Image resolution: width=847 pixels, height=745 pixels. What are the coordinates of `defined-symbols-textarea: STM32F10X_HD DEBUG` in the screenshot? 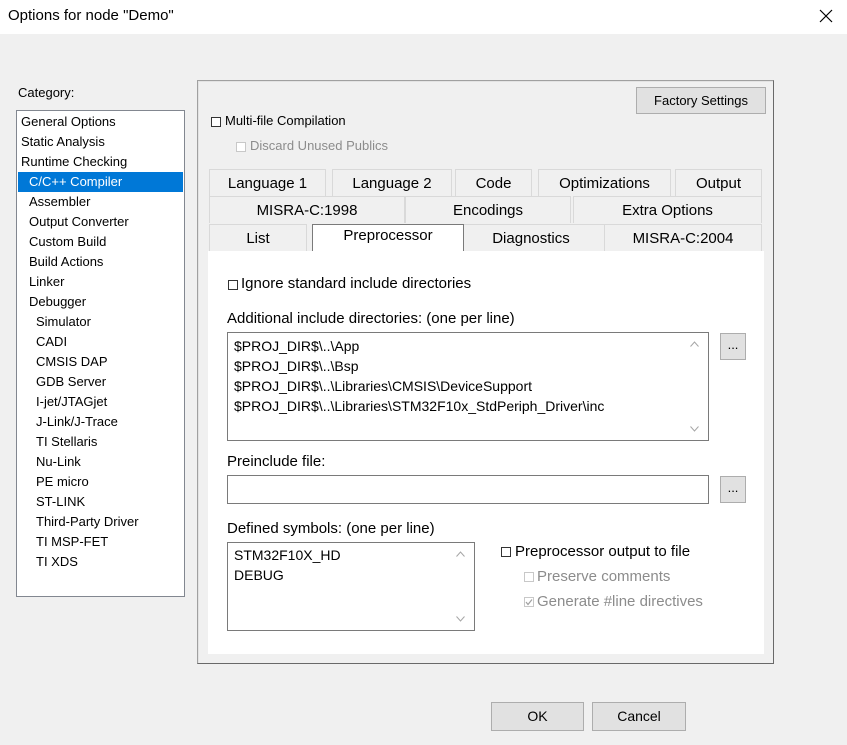 It's located at (351, 586).